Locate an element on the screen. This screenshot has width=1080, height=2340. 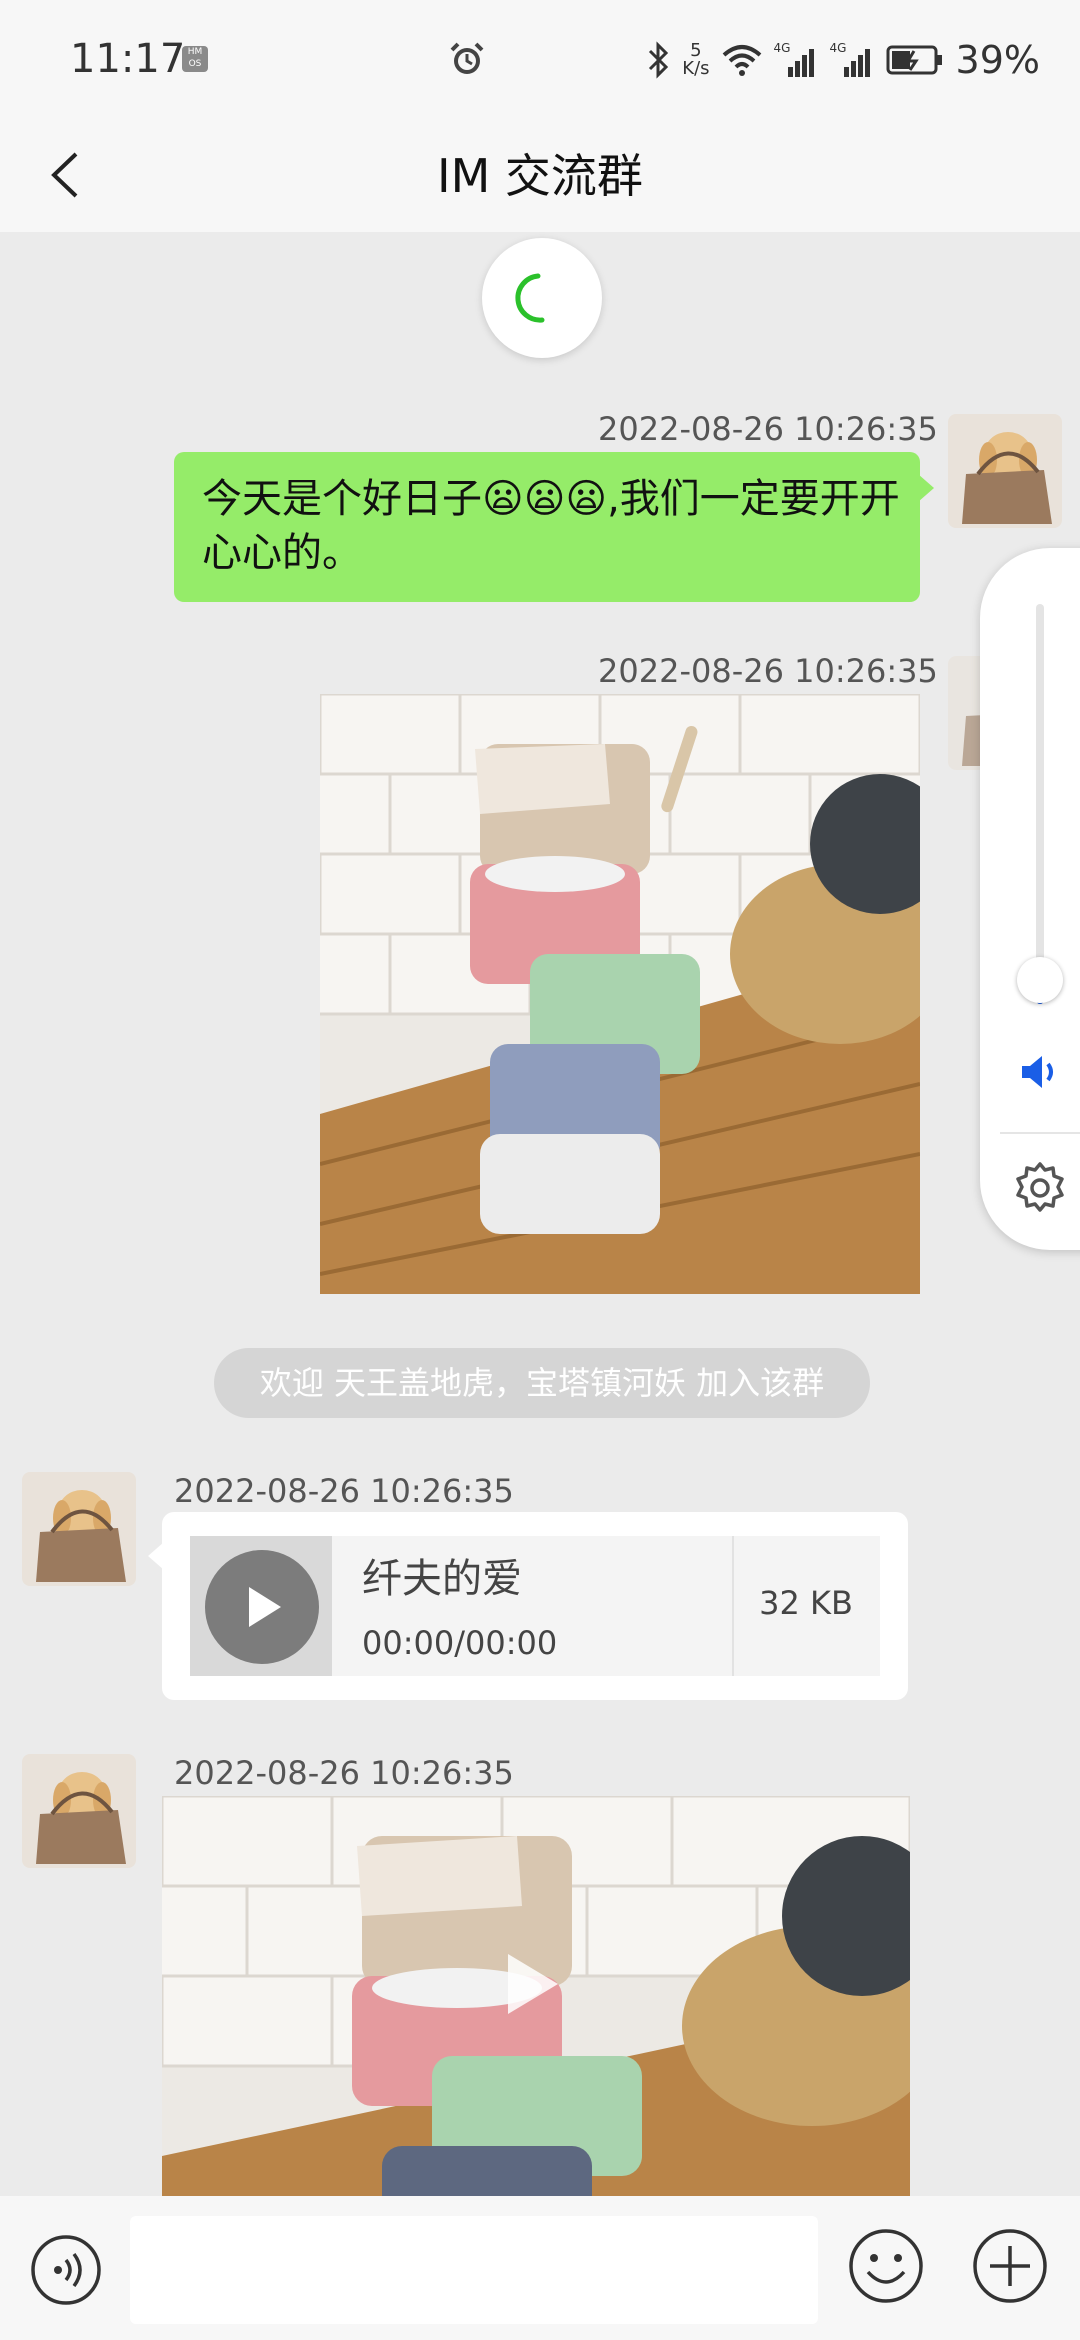
volume-panel is located at coordinates (1030, 899).